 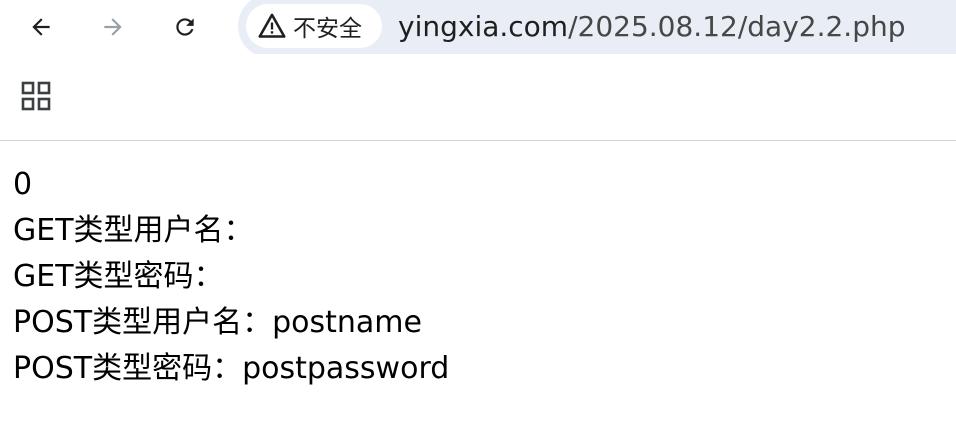 I want to click on browser-toolbar: 不安全 yingxia.com/2025.08.12/day2.2.php, so click(x=478, y=29).